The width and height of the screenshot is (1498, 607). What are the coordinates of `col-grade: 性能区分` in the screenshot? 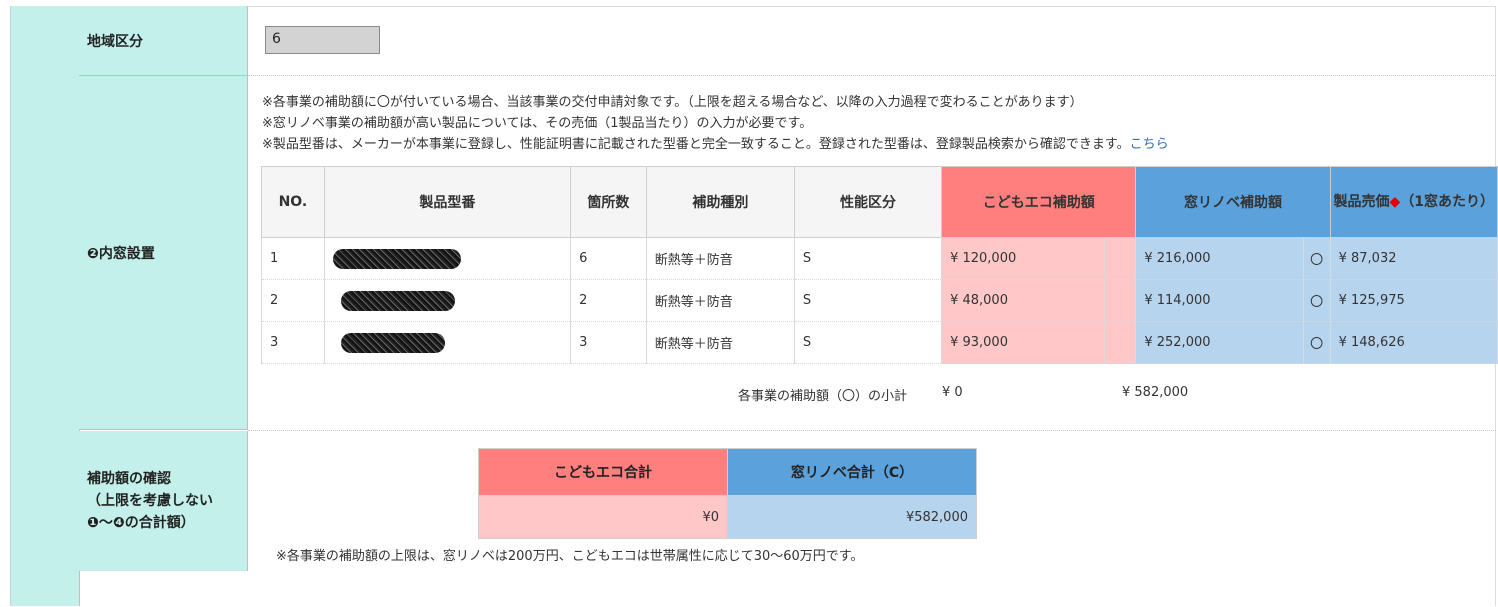 It's located at (868, 202).